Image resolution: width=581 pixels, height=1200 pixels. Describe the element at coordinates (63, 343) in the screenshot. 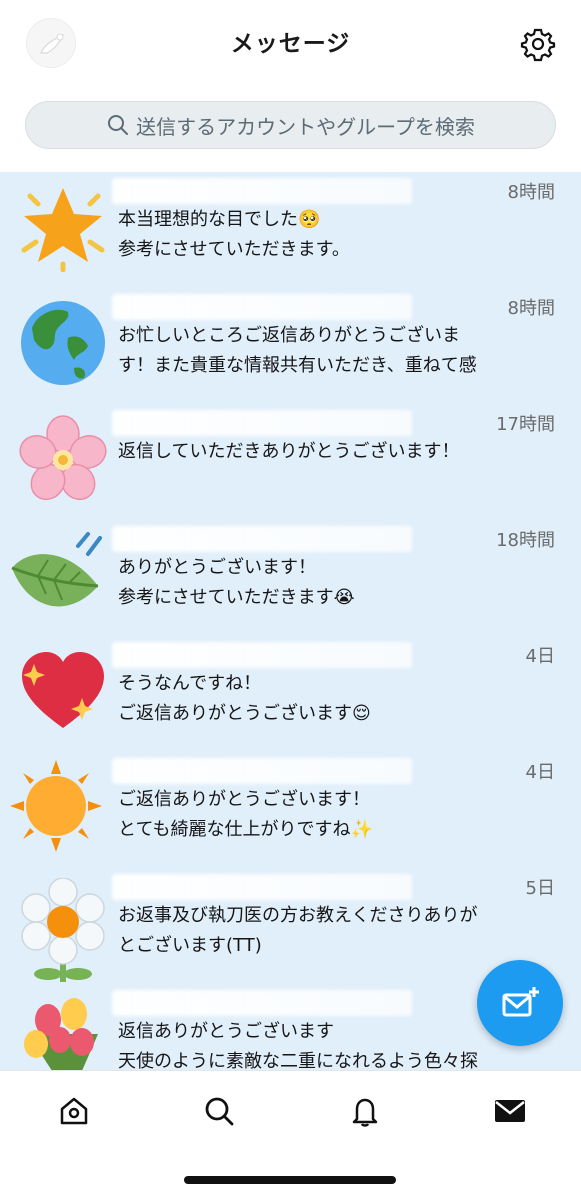

I see `globe-avatar-icon` at that location.